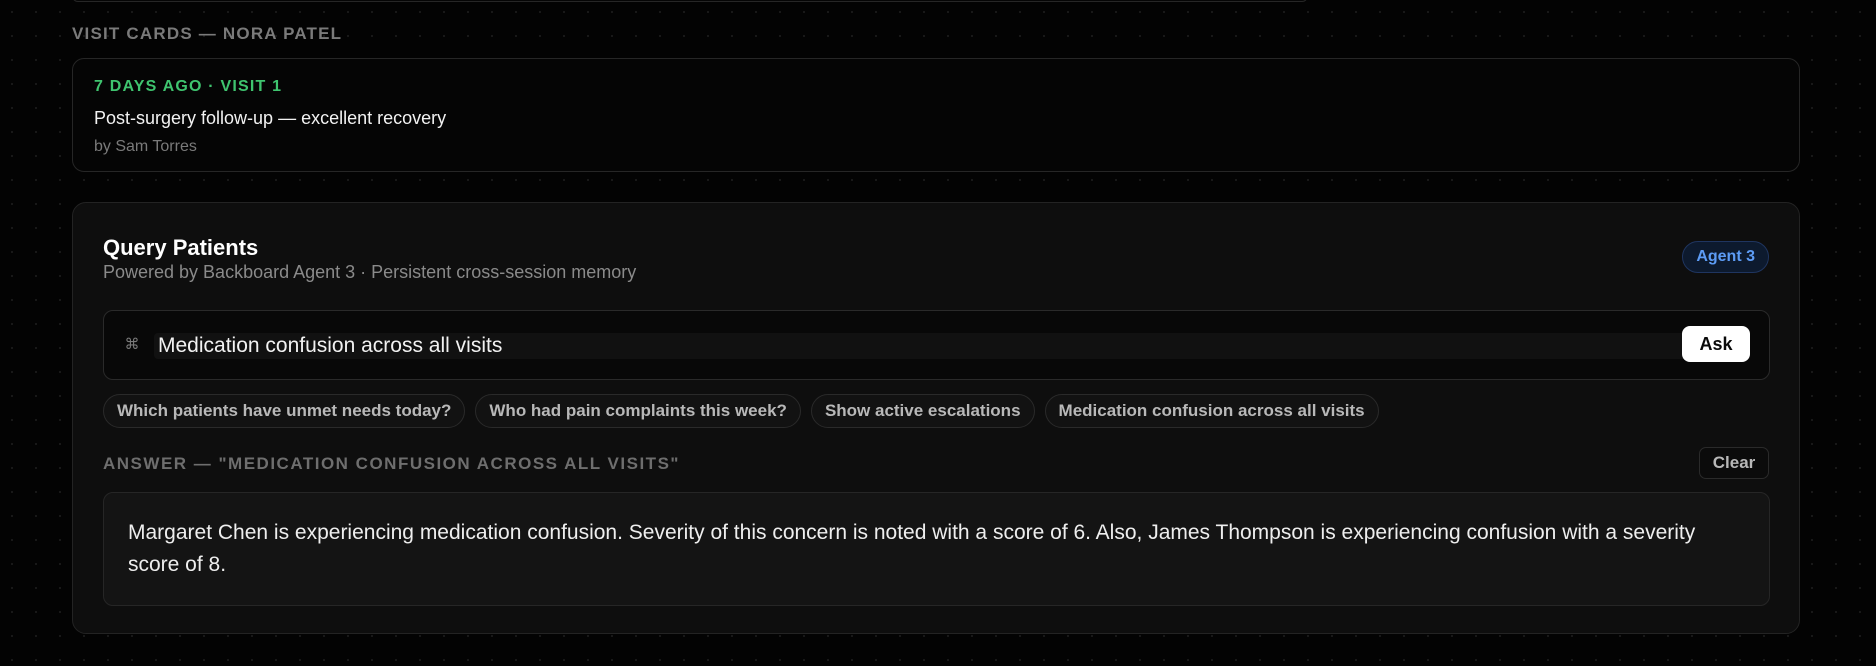 Image resolution: width=1876 pixels, height=666 pixels. What do you see at coordinates (145, 146) in the screenshot?
I see `visit-card-author: by Sam Torres` at bounding box center [145, 146].